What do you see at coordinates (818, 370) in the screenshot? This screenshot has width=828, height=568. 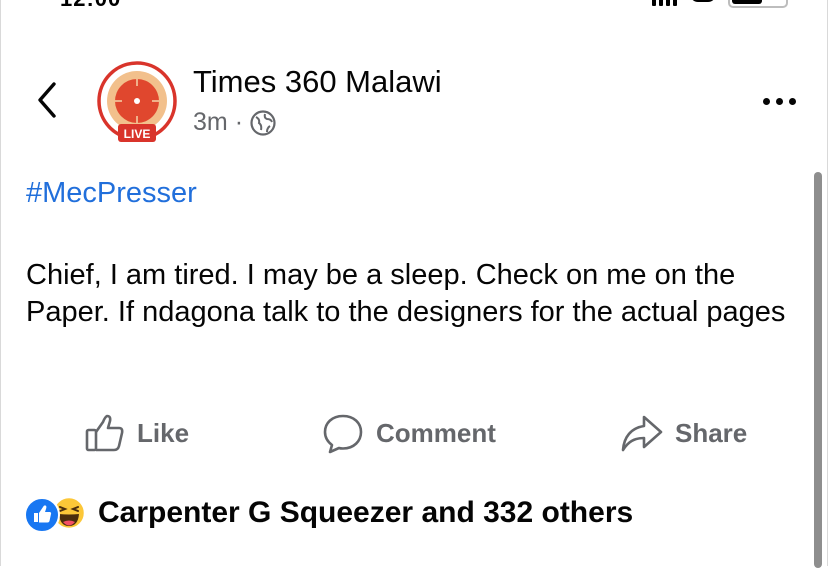 I see `scrollbar` at bounding box center [818, 370].